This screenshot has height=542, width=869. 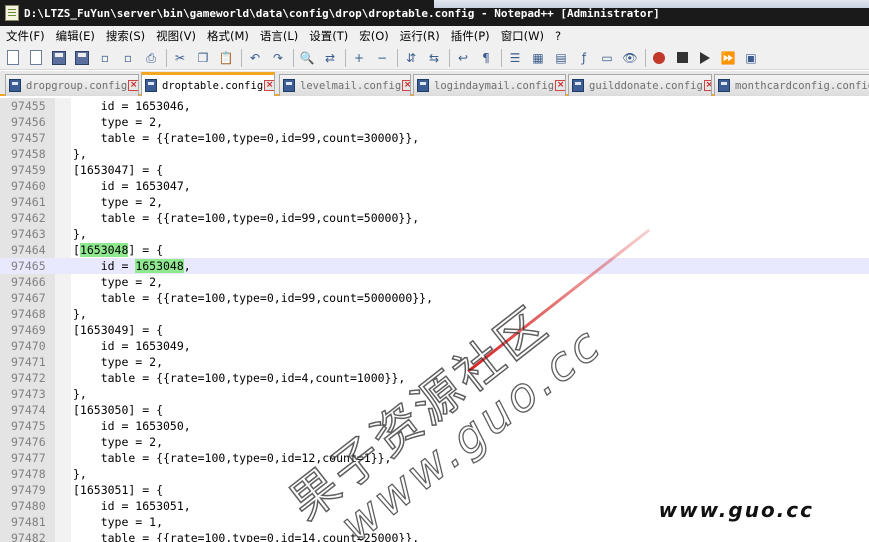 What do you see at coordinates (607, 58) in the screenshot?
I see `folder-workspace-icon: ▭` at bounding box center [607, 58].